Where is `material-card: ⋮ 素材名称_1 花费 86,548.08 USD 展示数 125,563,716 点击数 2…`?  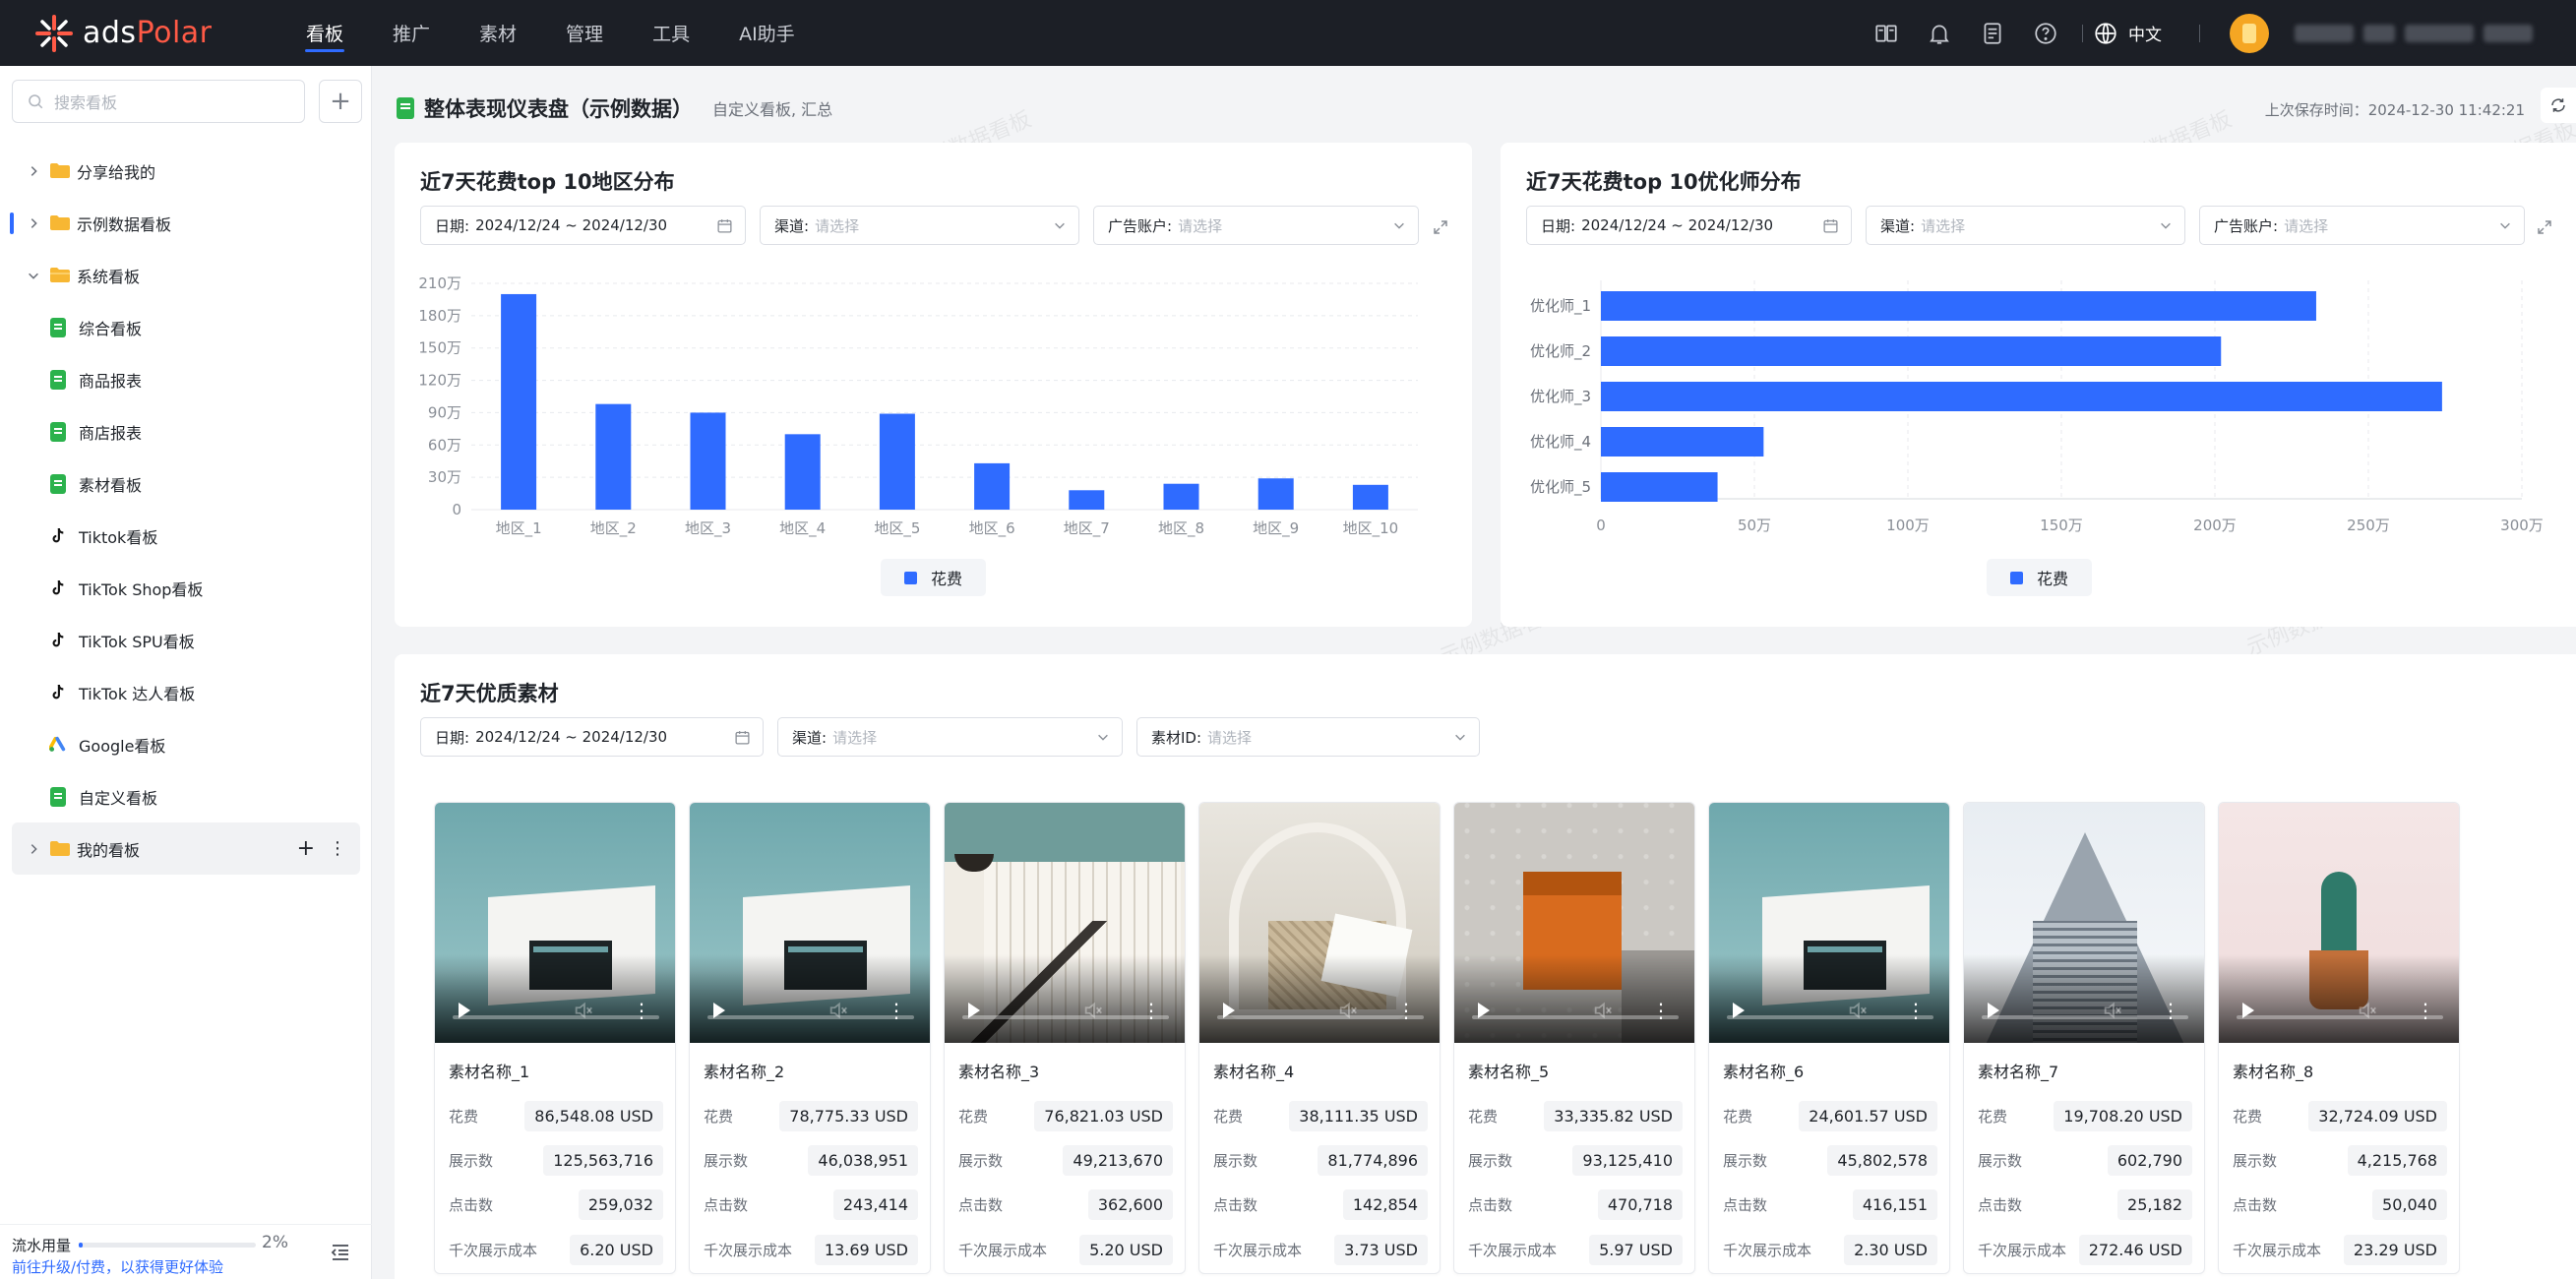
material-card: ⋮ 素材名称_1 花费 86,548.08 USD 展示数 125,563,716 点击数 2… is located at coordinates (555, 1038).